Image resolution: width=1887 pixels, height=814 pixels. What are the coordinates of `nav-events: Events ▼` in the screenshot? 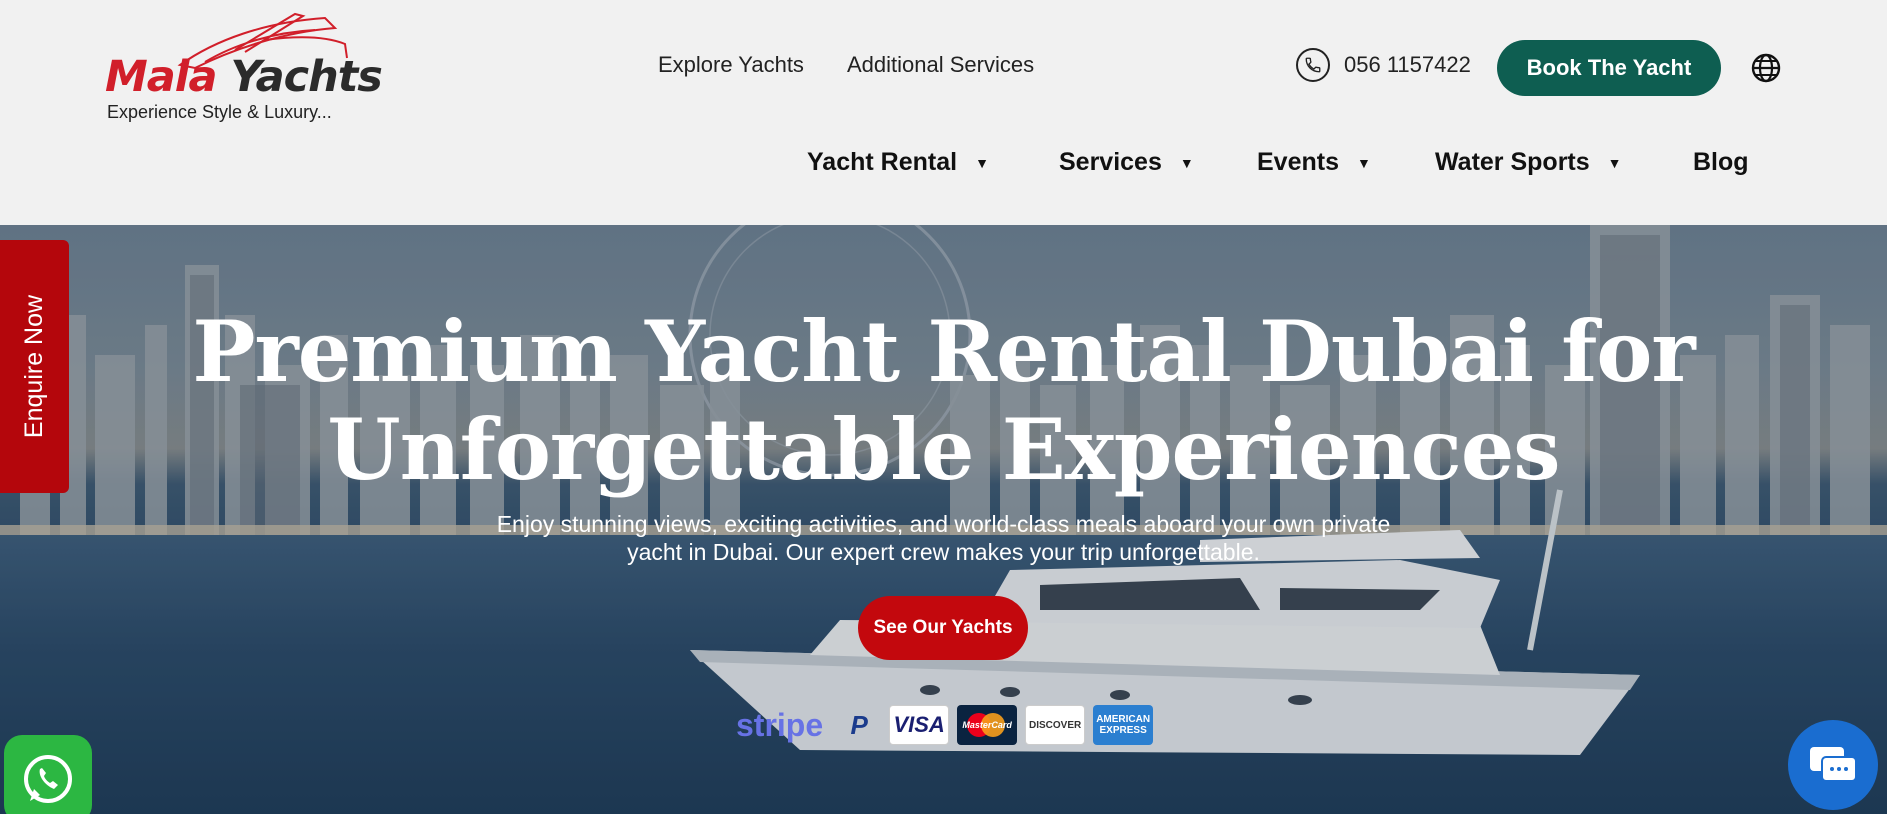 It's located at (1314, 162).